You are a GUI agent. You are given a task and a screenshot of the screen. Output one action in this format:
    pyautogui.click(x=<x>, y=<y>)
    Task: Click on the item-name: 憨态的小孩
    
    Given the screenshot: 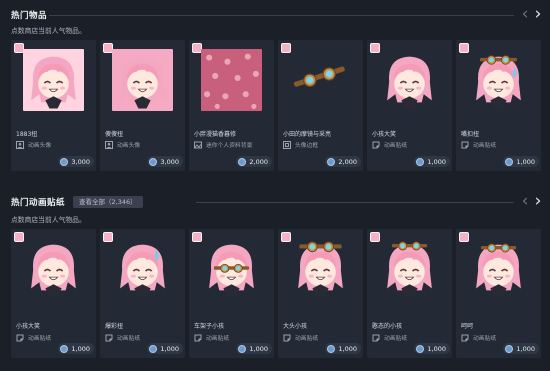 What is the action you would take?
    pyautogui.click(x=387, y=326)
    